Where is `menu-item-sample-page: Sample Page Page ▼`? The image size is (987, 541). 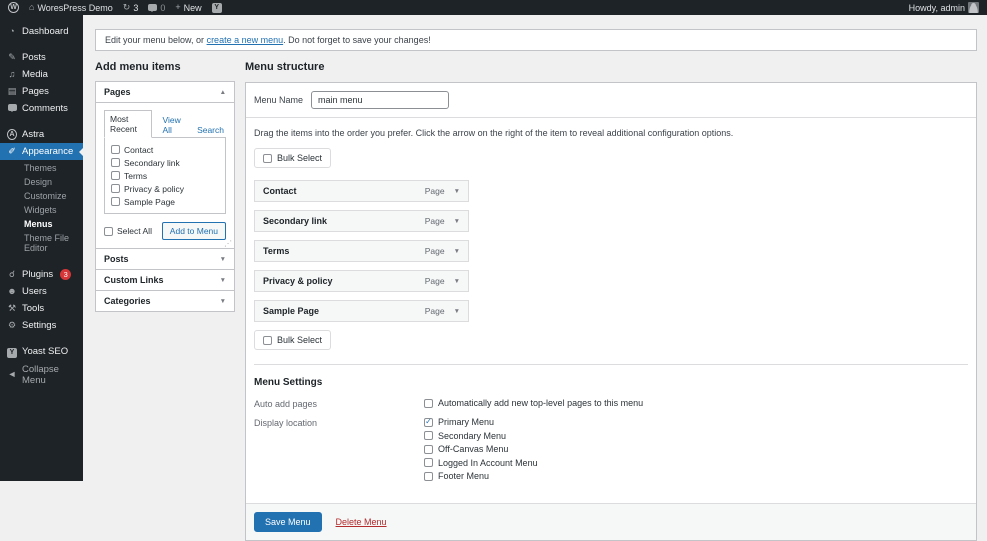
menu-item-sample-page: Sample Page Page ▼ is located at coordinates (361, 311).